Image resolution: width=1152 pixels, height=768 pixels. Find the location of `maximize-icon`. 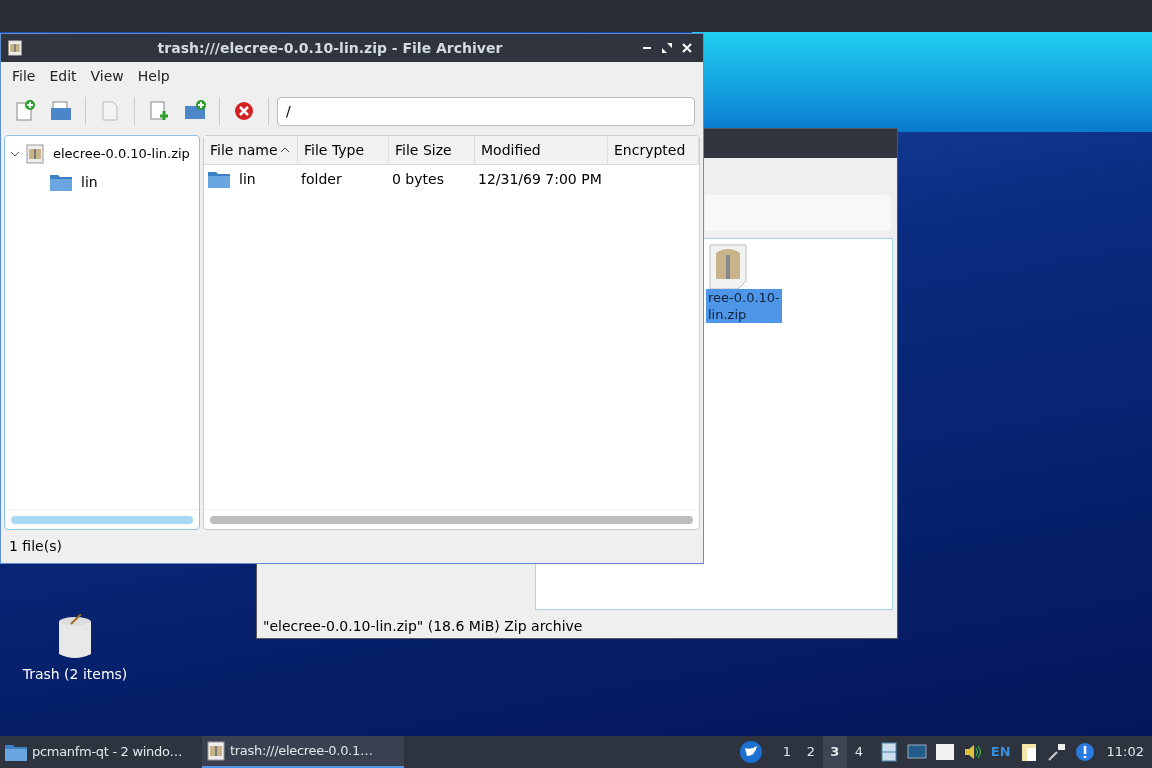

maximize-icon is located at coordinates (667, 48).